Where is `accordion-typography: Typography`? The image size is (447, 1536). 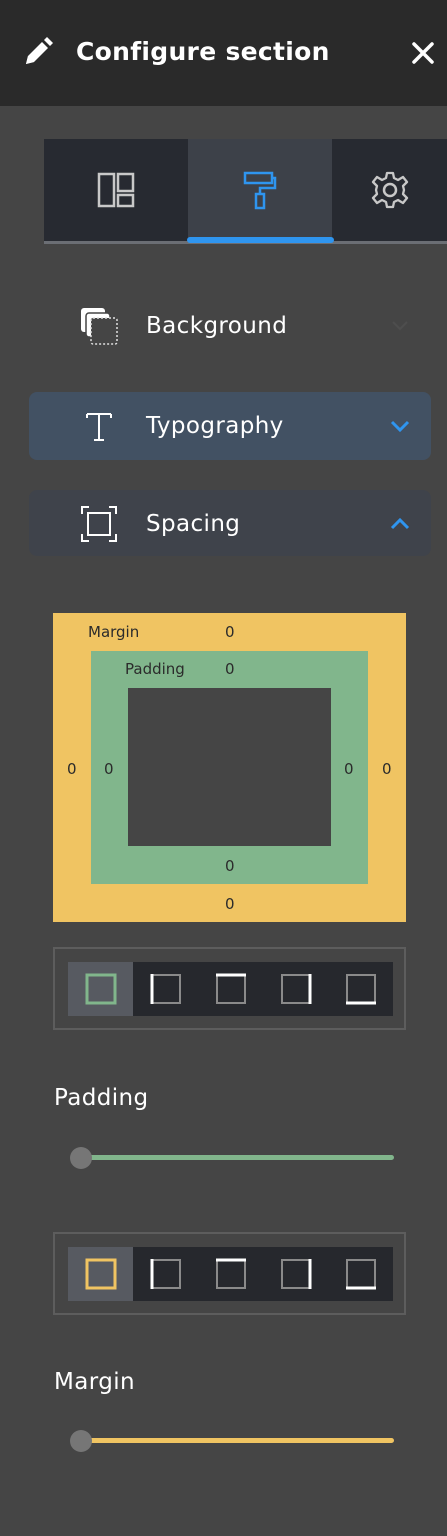 accordion-typography: Typography is located at coordinates (230, 426).